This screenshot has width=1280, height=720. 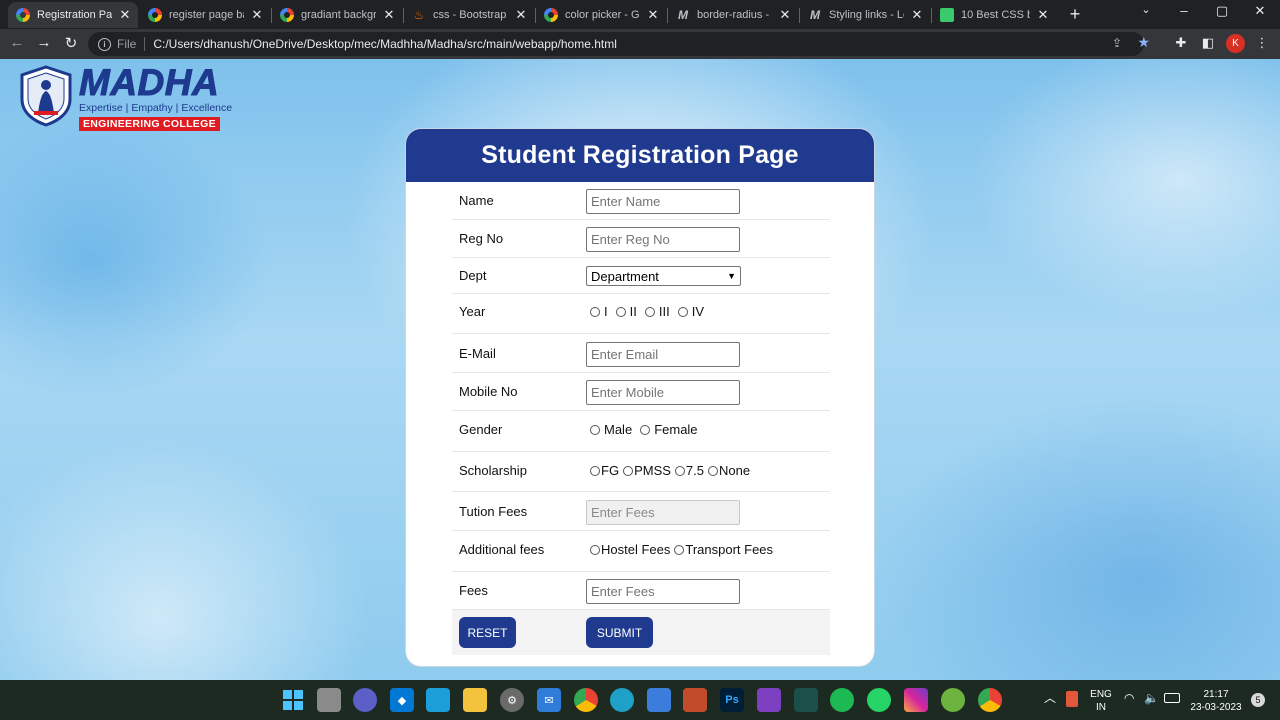 What do you see at coordinates (663, 239) in the screenshot?
I see `regno-input` at bounding box center [663, 239].